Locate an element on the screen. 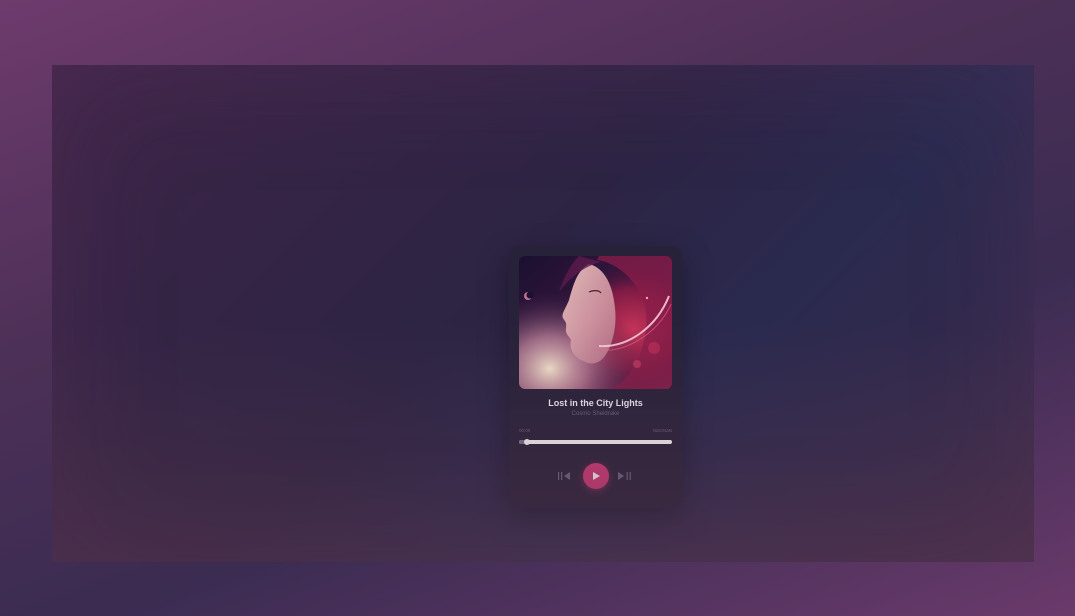 This screenshot has height=616, width=1075. skip-previous-icon is located at coordinates (564, 476).